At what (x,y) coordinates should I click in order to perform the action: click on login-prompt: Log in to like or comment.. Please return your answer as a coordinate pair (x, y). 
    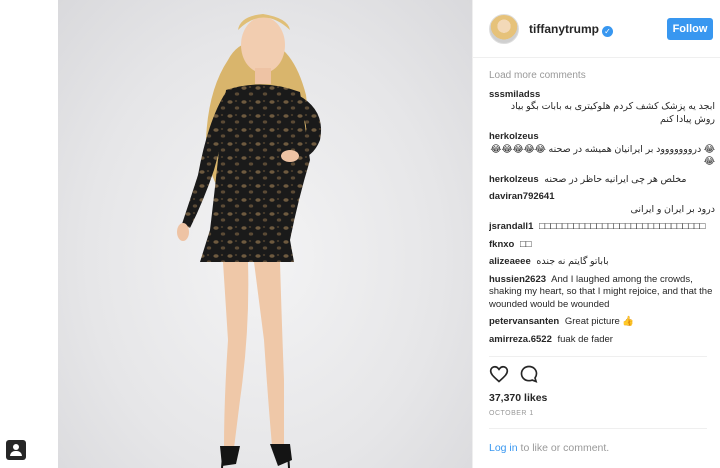
    Looking at the image, I should click on (549, 448).